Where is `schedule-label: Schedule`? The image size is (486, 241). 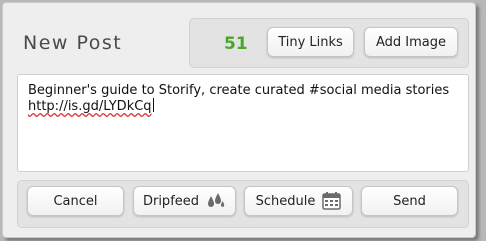
schedule-label: Schedule is located at coordinates (285, 201).